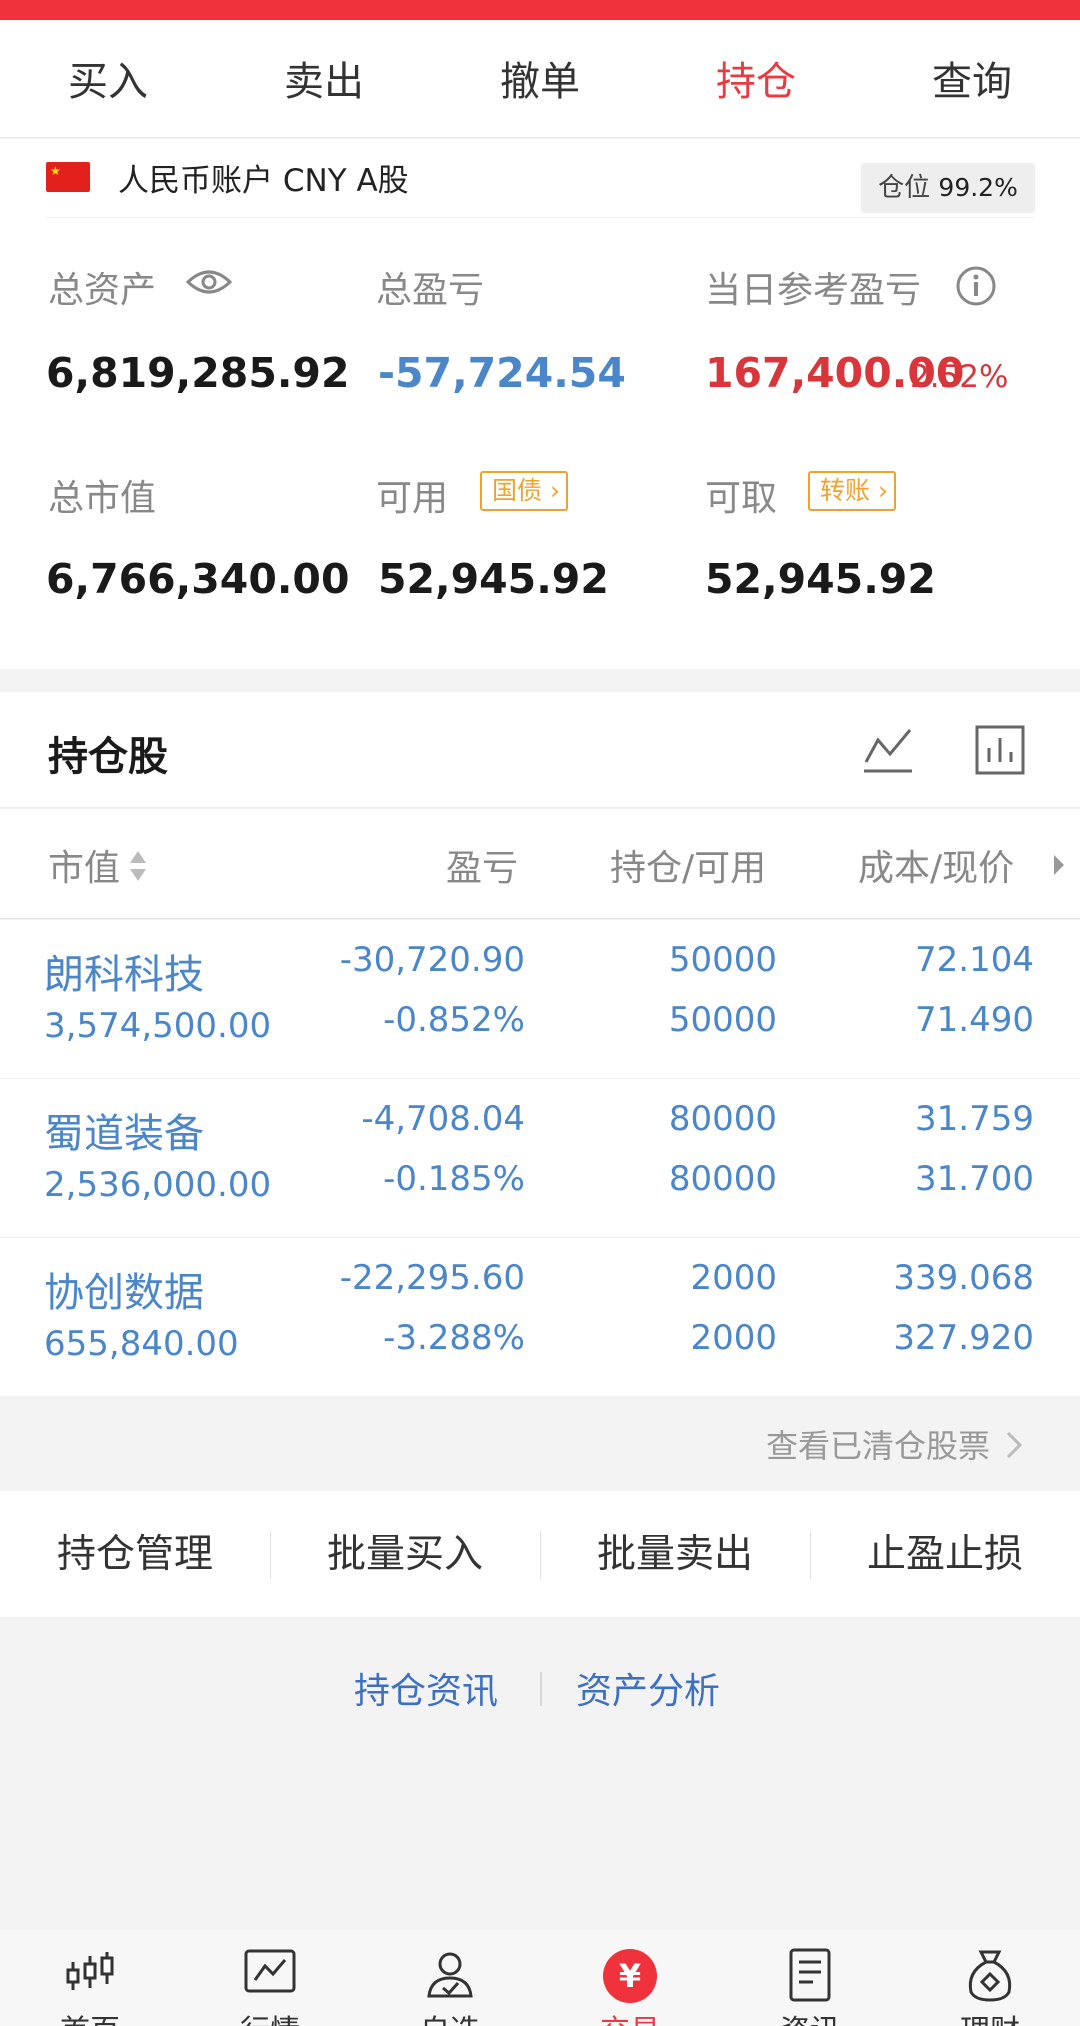  Describe the element at coordinates (432, 1278) in the screenshot. I see `stock-pnl: -22,295.60` at that location.